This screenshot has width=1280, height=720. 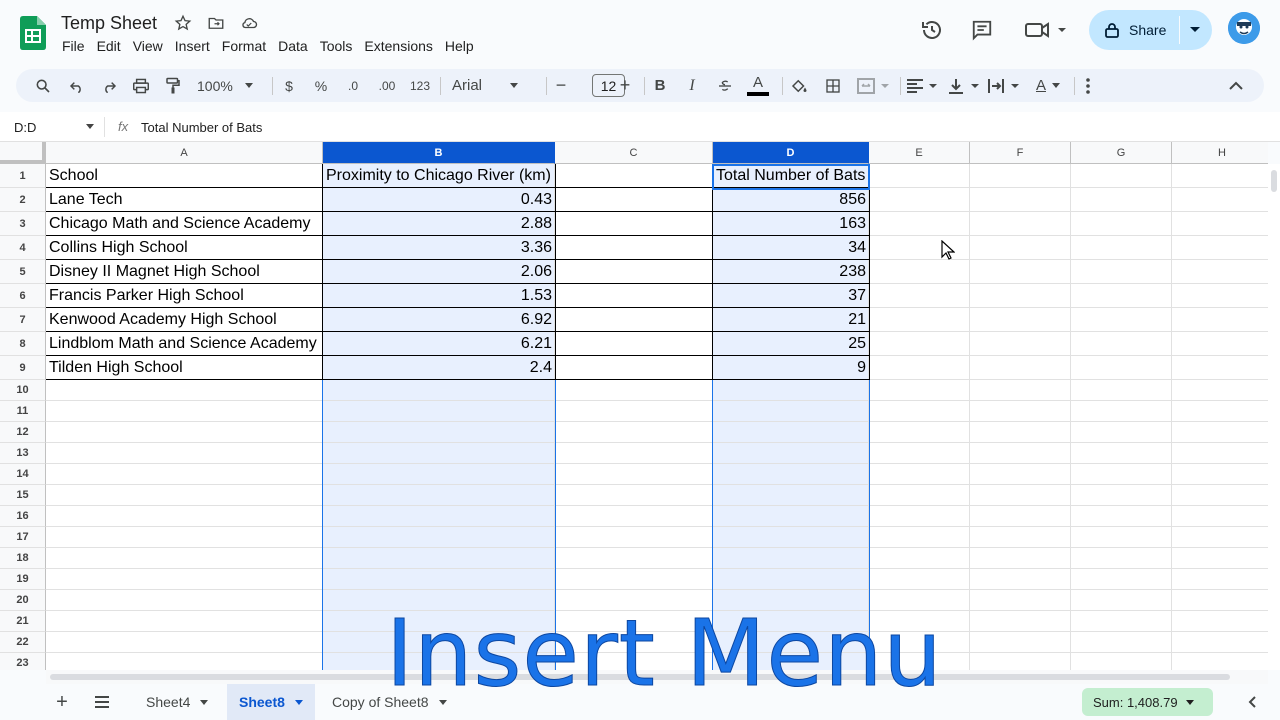 I want to click on bold-button: B, so click(x=660, y=85).